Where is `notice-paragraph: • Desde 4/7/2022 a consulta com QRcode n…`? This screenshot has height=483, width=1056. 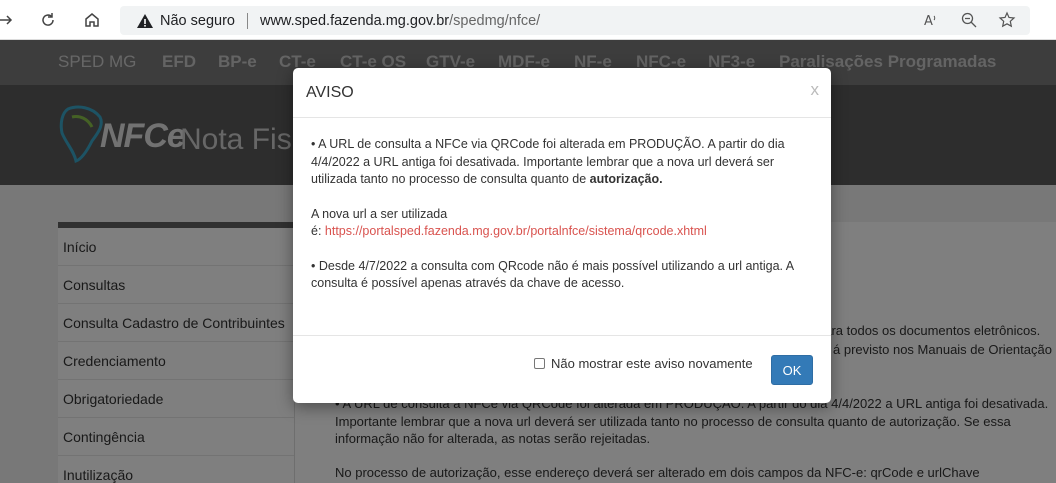 notice-paragraph: • Desde 4/7/2022 a consulta com QRcode n… is located at coordinates (563, 275).